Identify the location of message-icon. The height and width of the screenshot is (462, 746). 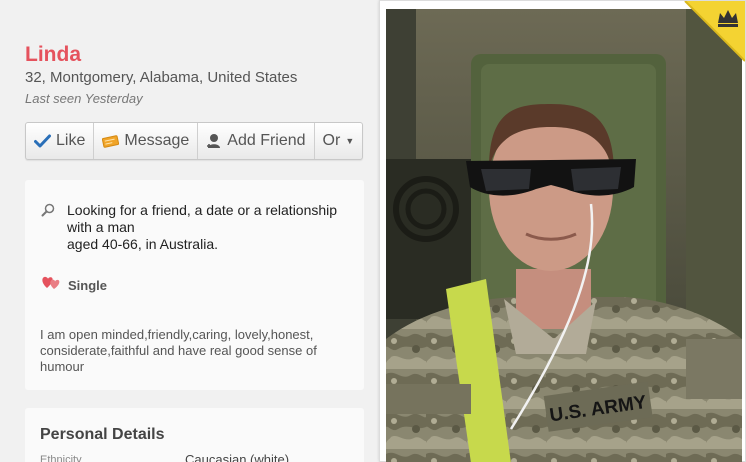
(111, 141).